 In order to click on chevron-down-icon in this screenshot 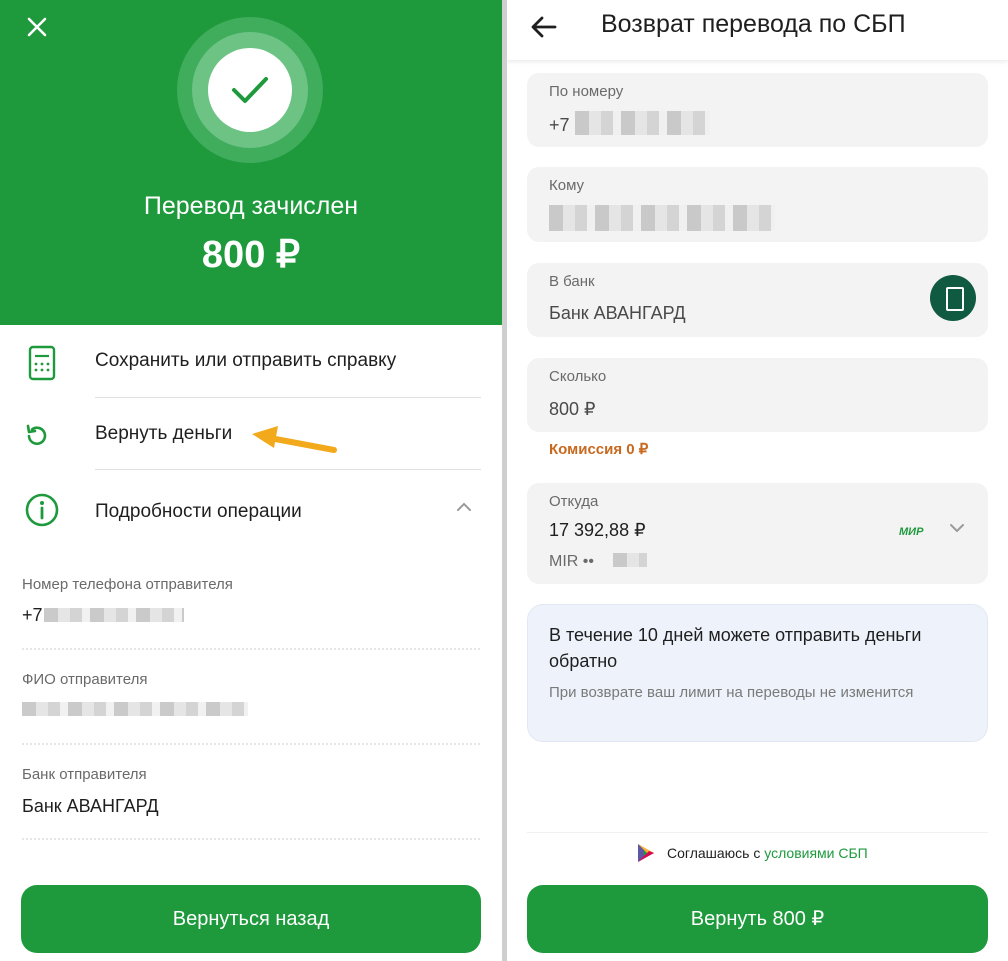, I will do `click(957, 528)`.